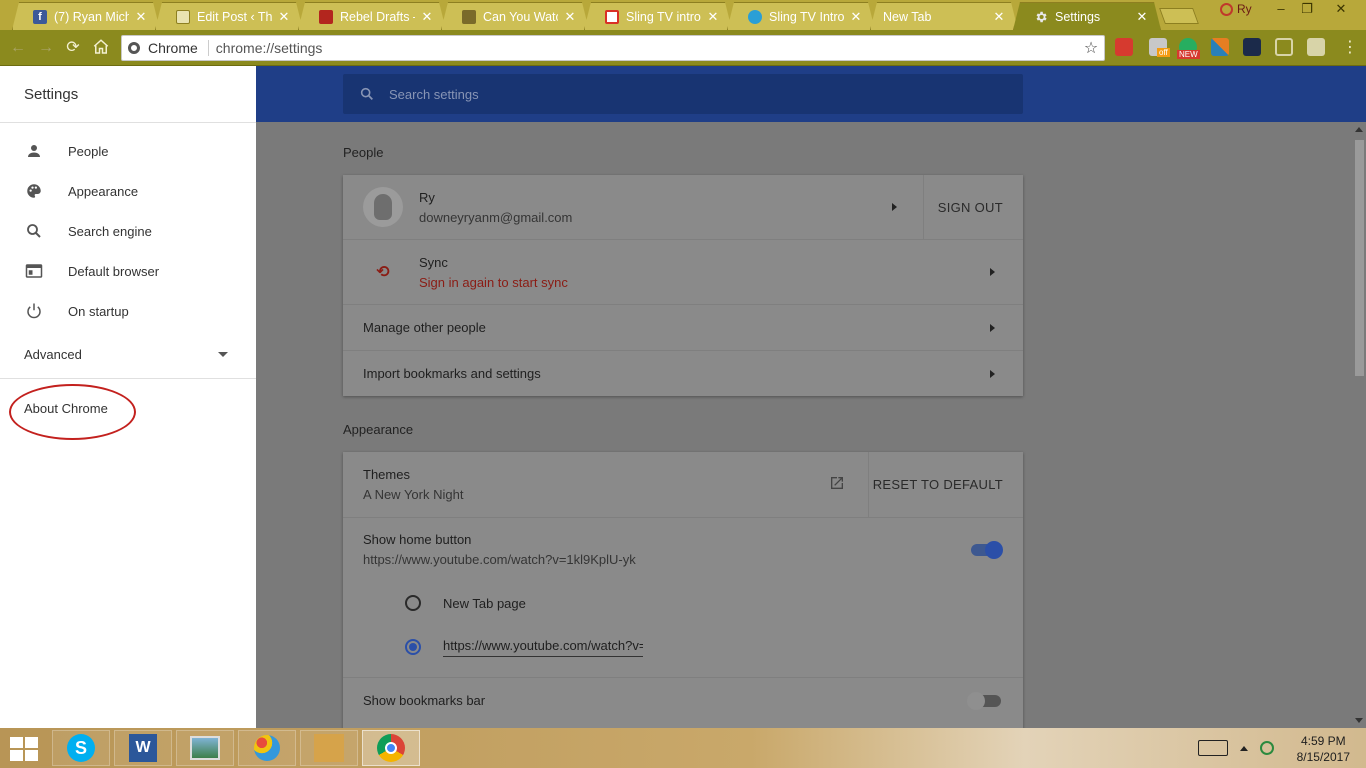 The image size is (1366, 768). I want to click on scroll-up-icon, so click(1359, 129).